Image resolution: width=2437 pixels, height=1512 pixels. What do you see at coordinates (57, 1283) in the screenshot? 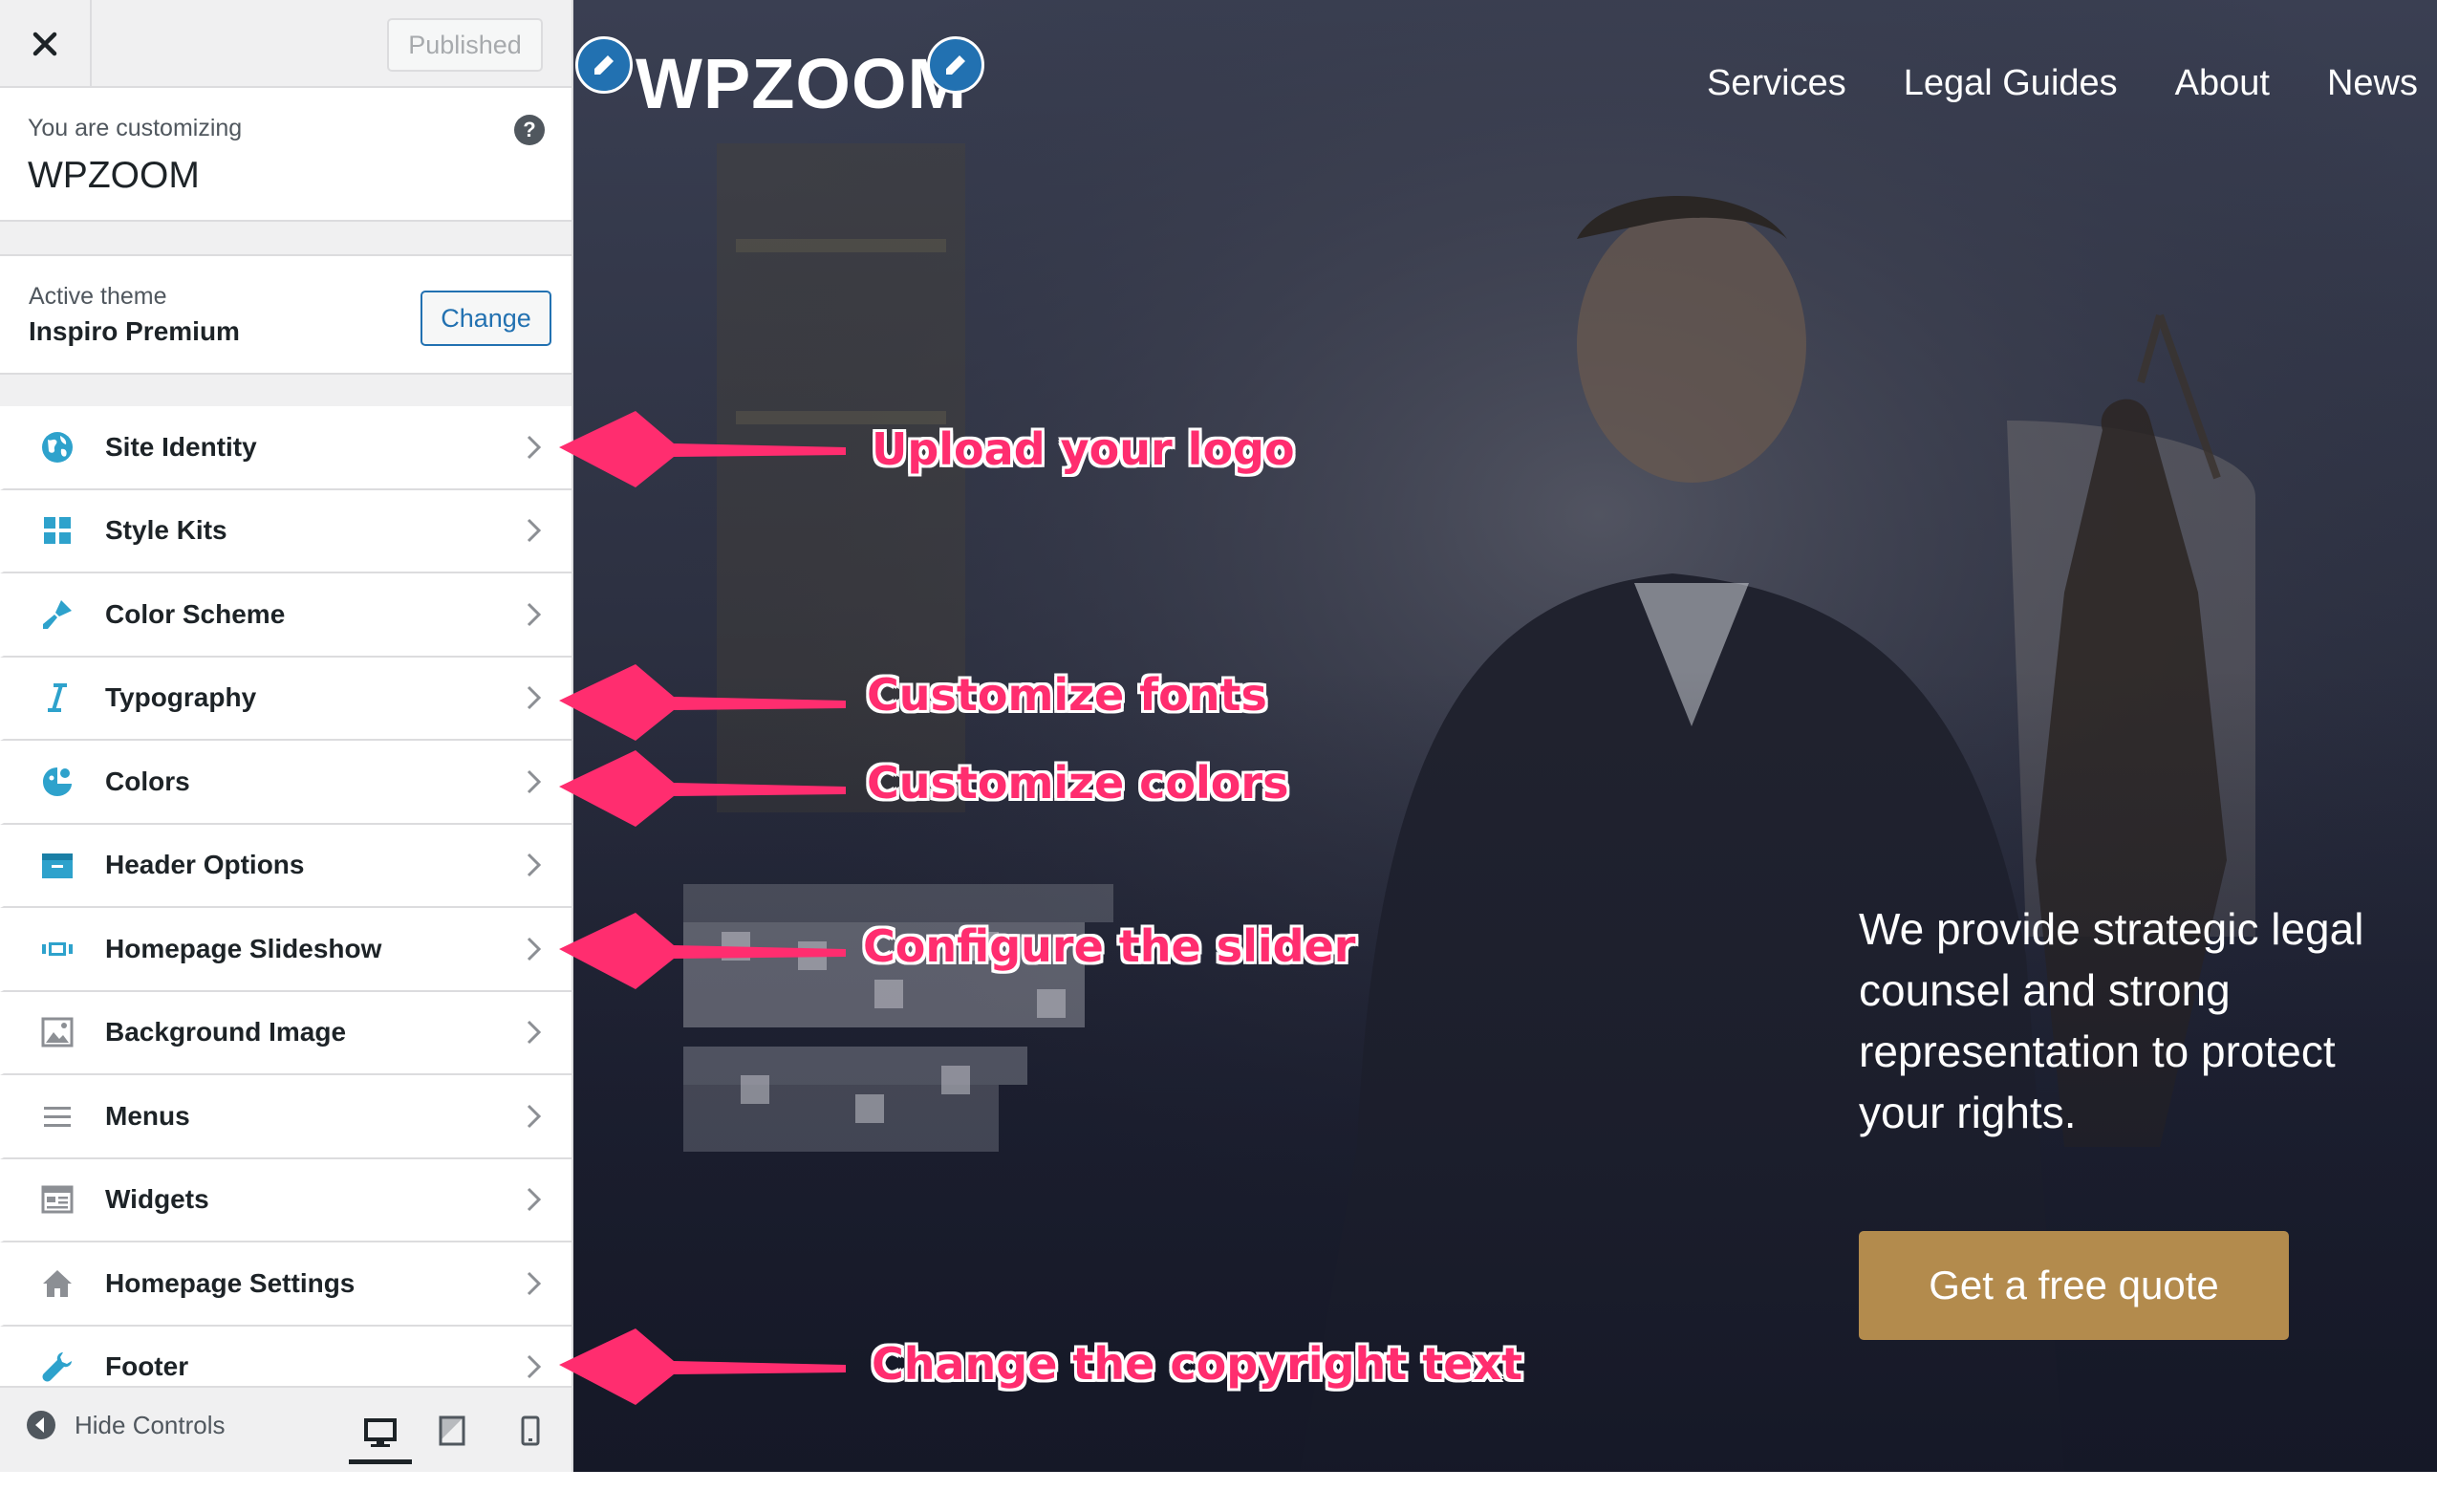
I see `home-icon` at bounding box center [57, 1283].